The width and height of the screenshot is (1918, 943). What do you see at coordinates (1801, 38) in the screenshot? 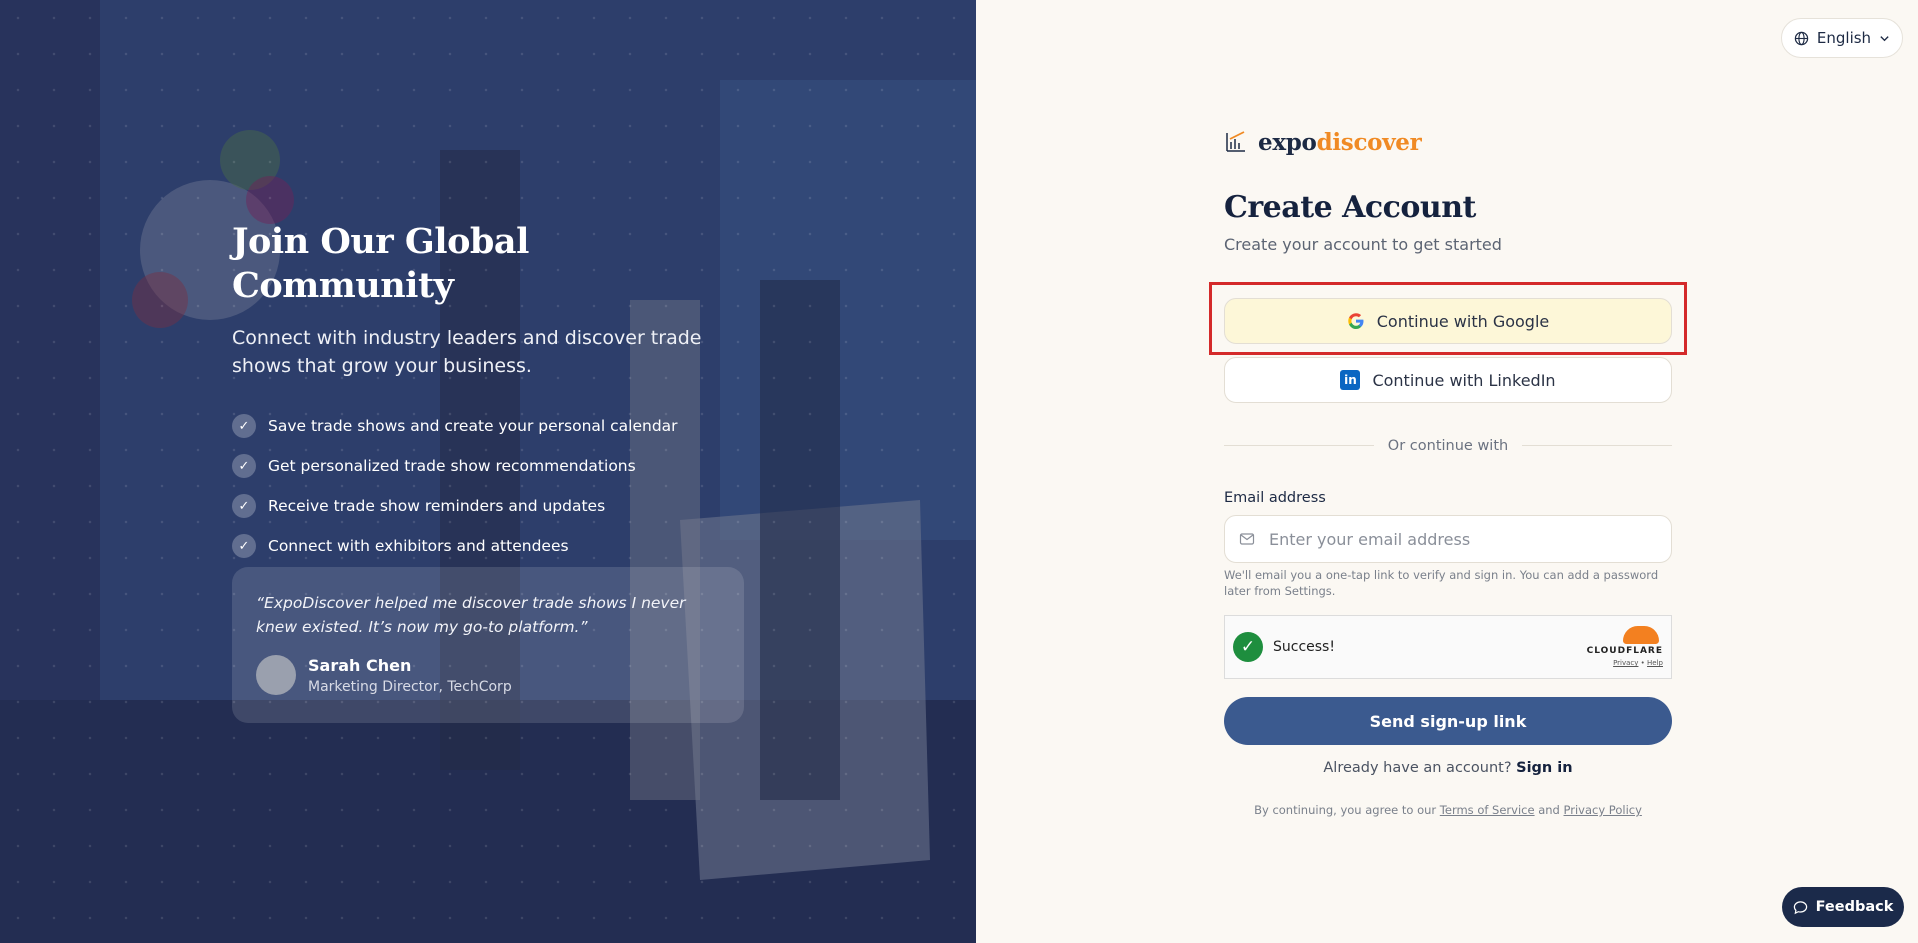
I see `globe-icon` at bounding box center [1801, 38].